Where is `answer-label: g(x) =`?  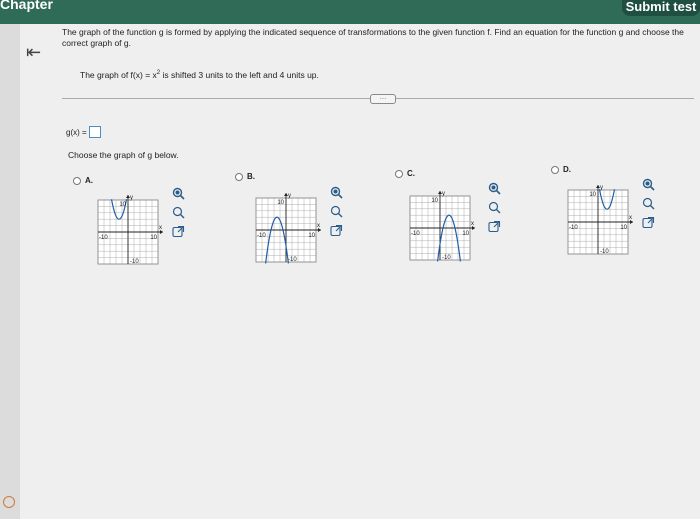
answer-label: g(x) = is located at coordinates (76, 132).